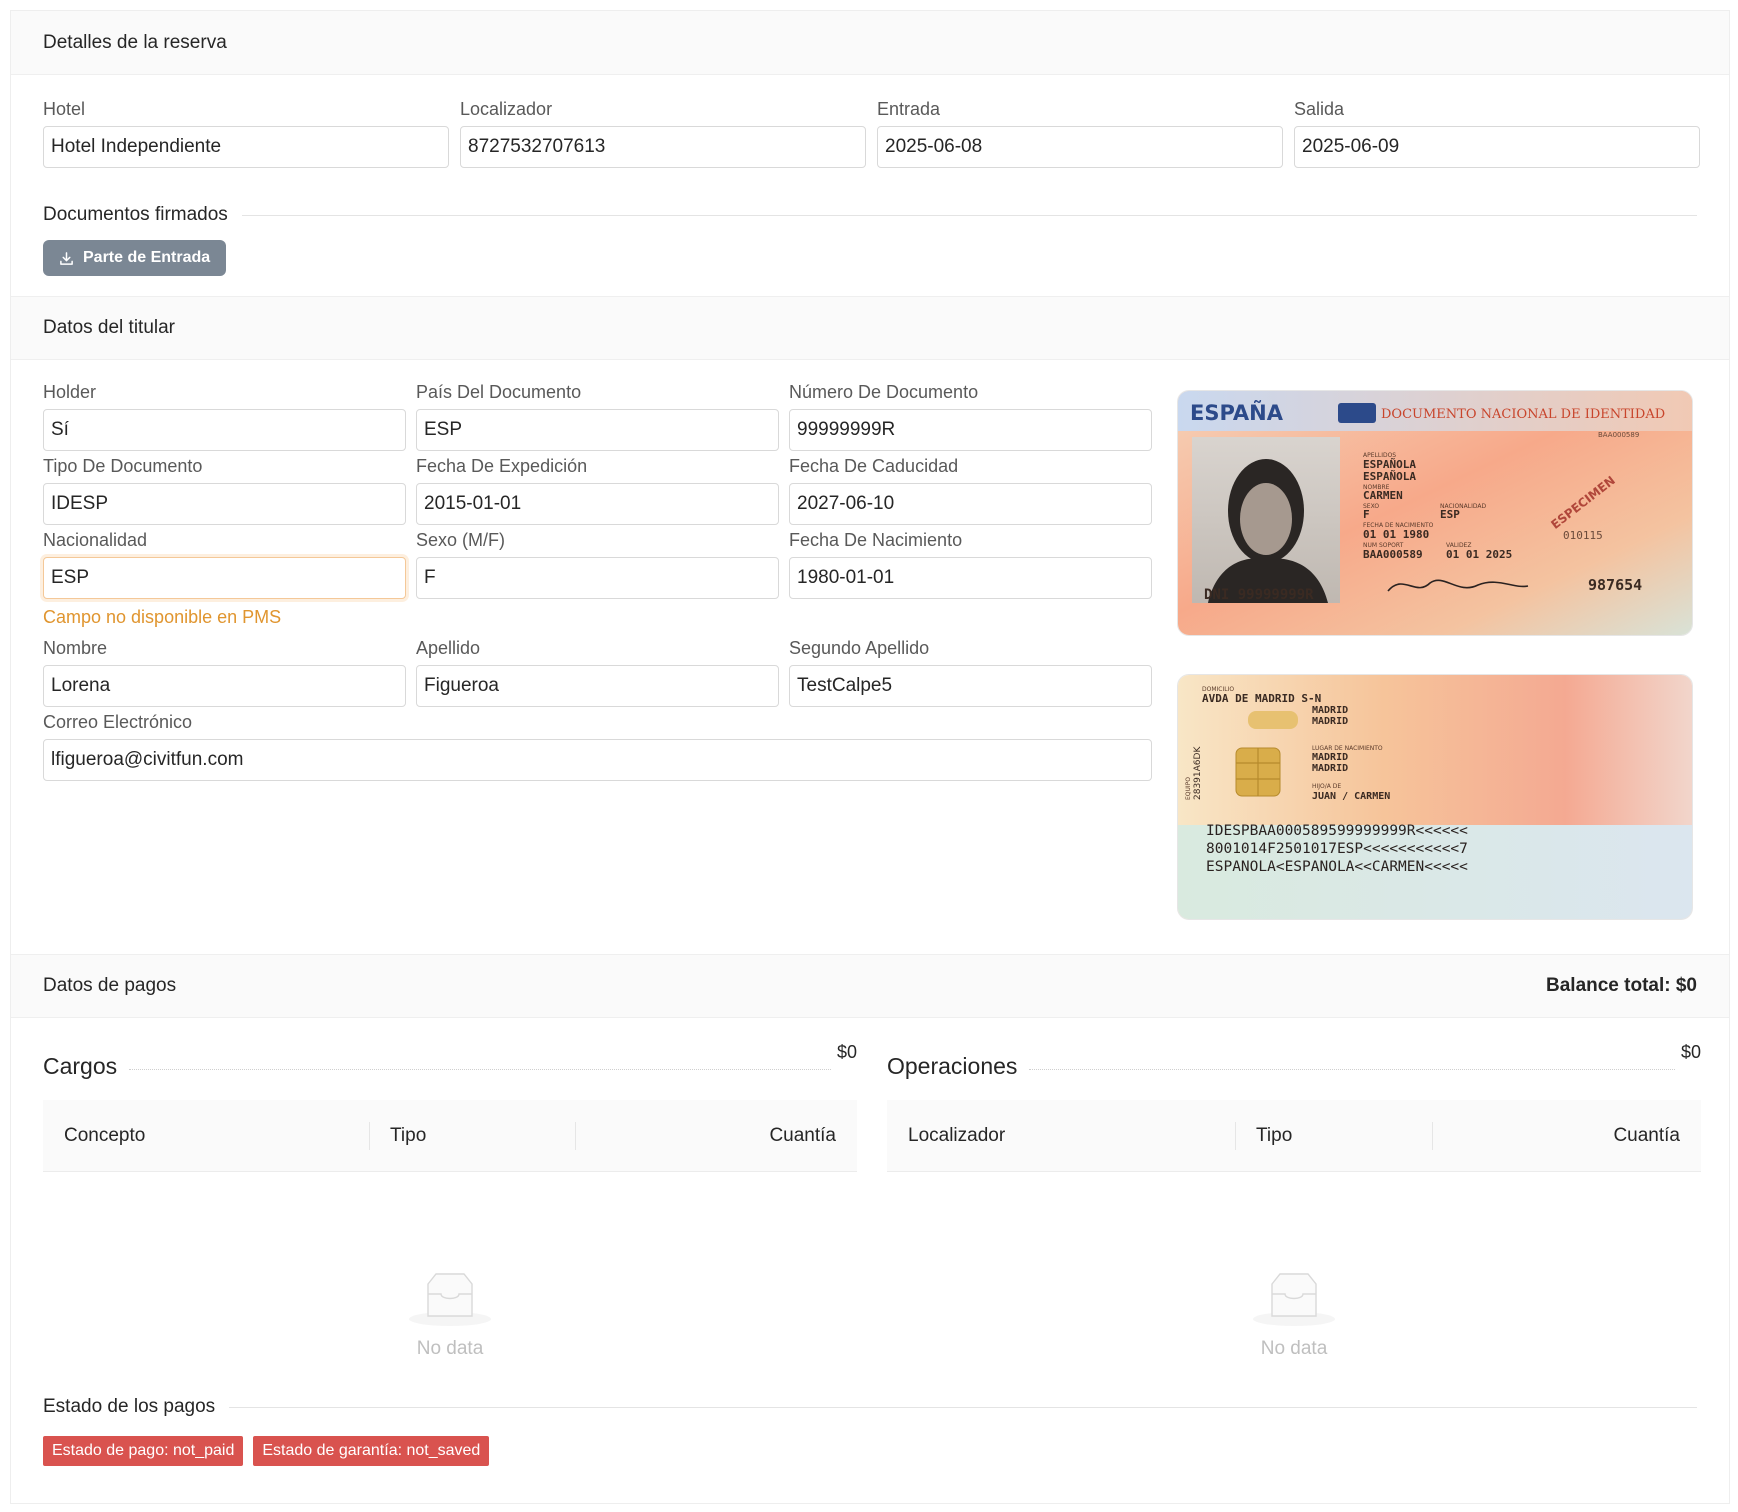  Describe the element at coordinates (597, 760) in the screenshot. I see `email-input: lfigueroa@civitfun.com` at that location.